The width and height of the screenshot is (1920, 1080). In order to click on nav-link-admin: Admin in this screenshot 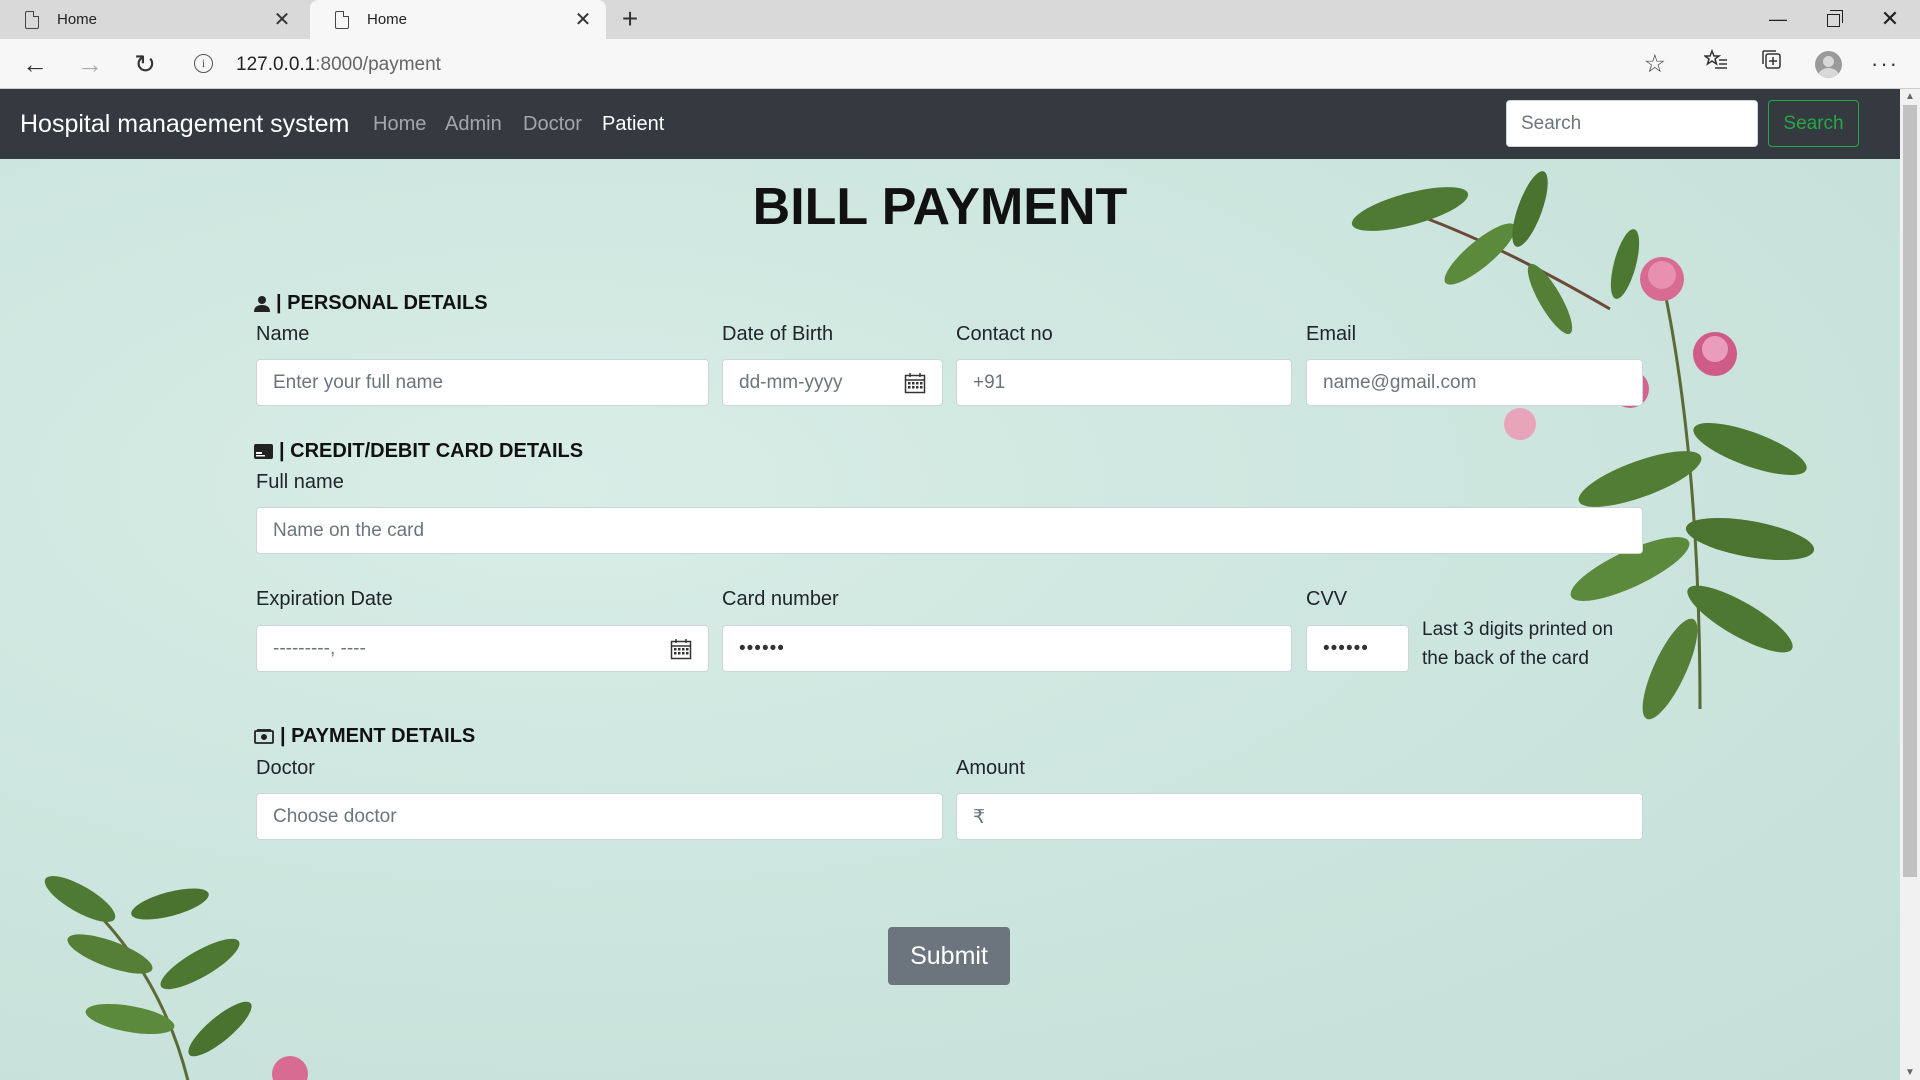, I will do `click(473, 124)`.